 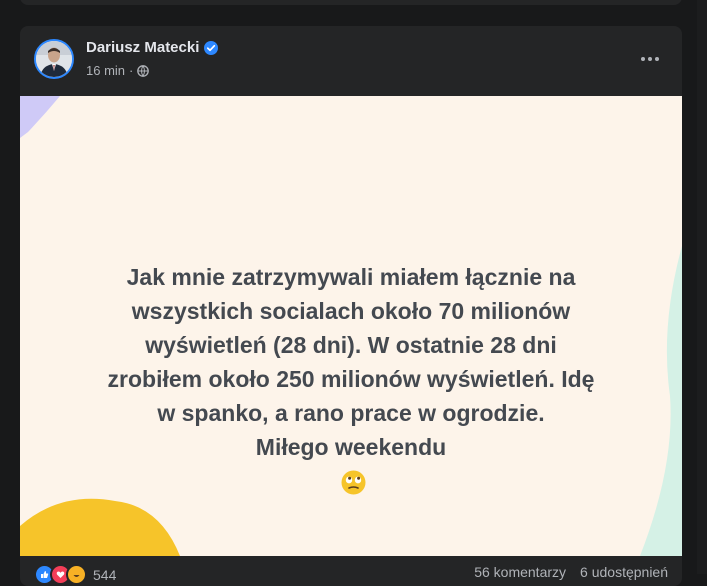 What do you see at coordinates (40, 117) in the screenshot?
I see `lavender-blob` at bounding box center [40, 117].